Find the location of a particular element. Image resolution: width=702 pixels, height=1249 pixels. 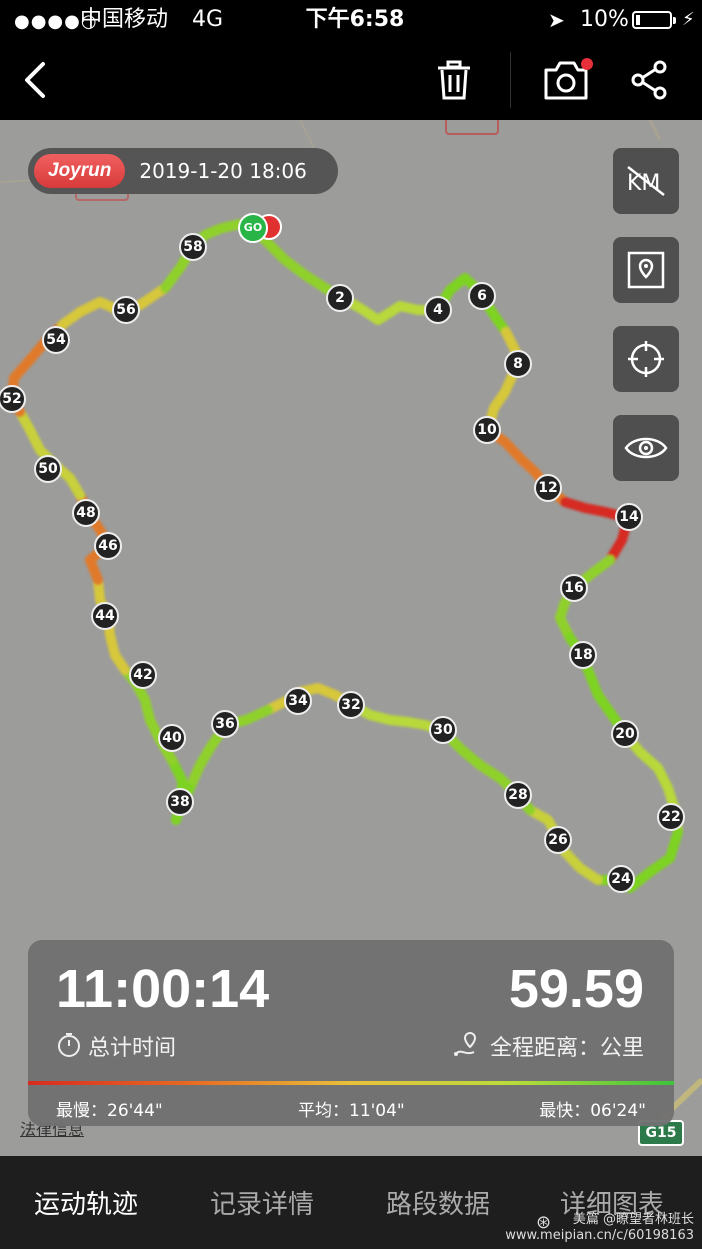

watermark-line-1: 美篇 @瞭望者林班长 is located at coordinates (633, 1219).